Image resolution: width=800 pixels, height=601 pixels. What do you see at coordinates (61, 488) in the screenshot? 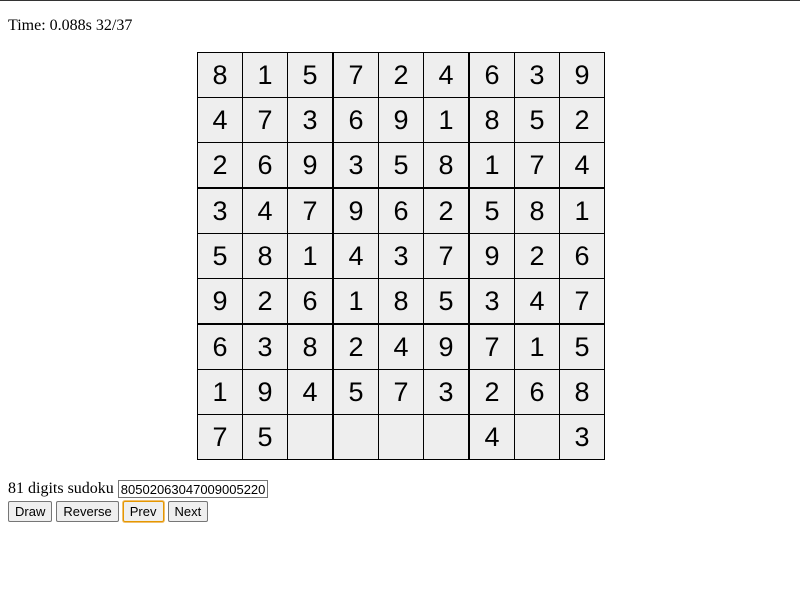
I see `puzzle-label: 81 digits sudoku` at bounding box center [61, 488].